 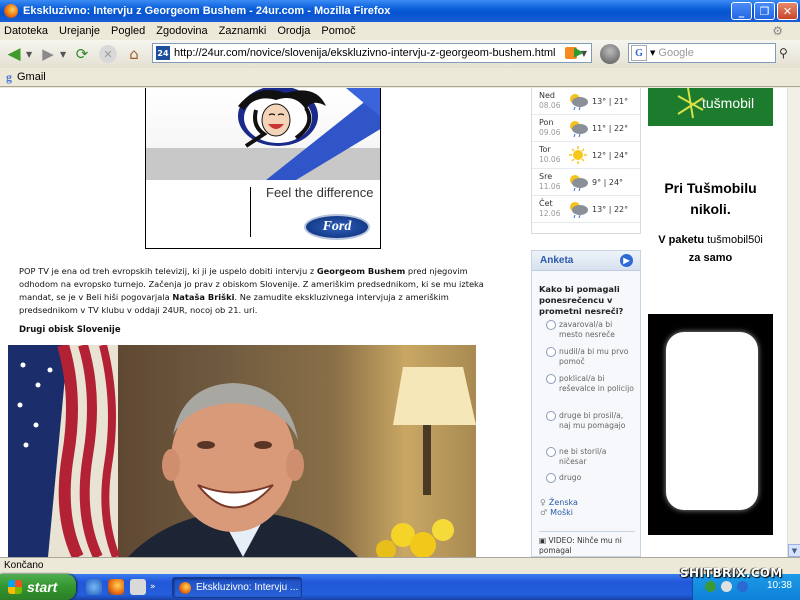 What do you see at coordinates (361, 271) in the screenshot?
I see `link-george-bush: Georgeom Bushem` at bounding box center [361, 271].